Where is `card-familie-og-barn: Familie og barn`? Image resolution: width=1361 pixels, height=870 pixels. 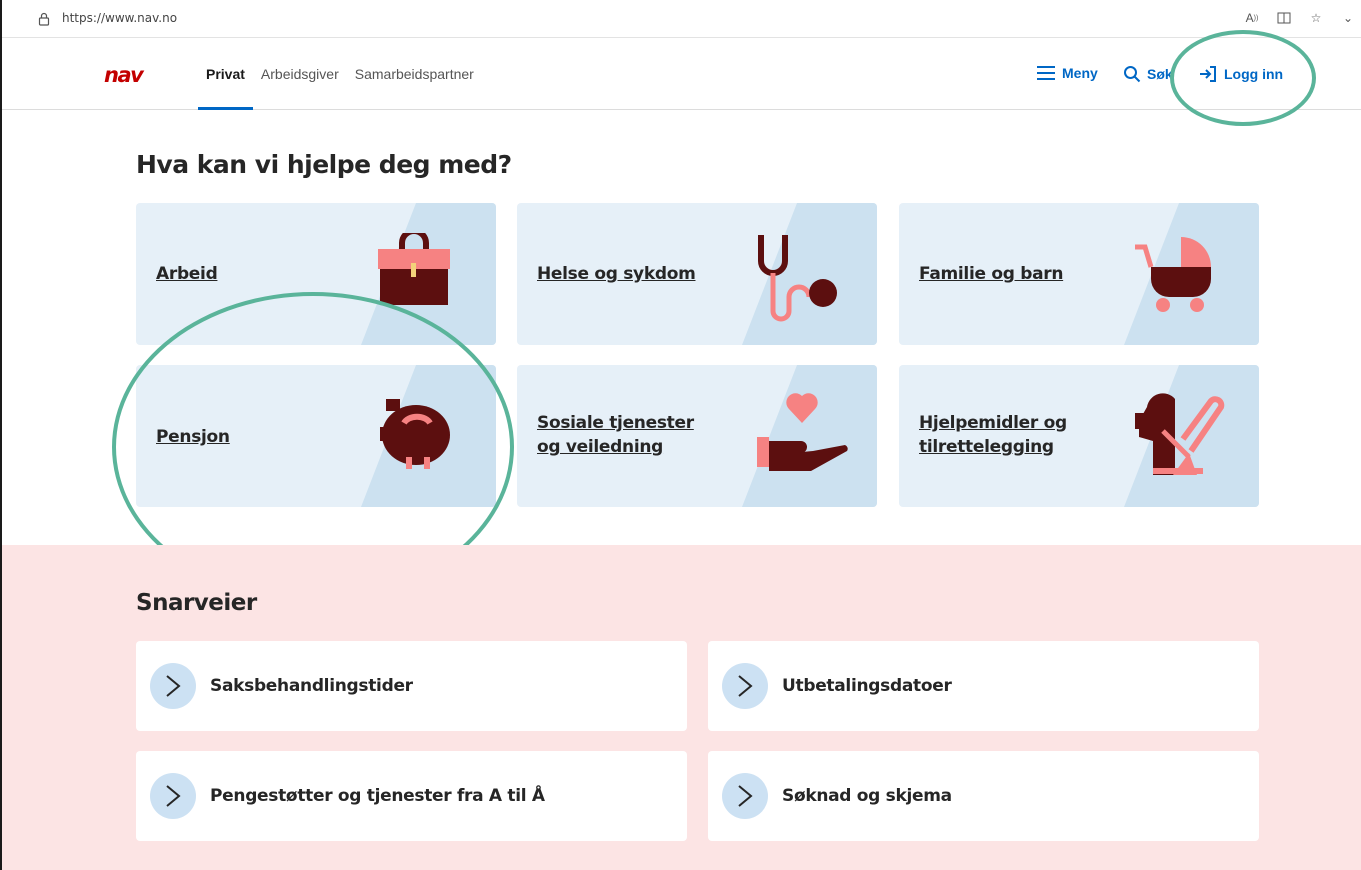 card-familie-og-barn: Familie og barn is located at coordinates (1079, 274).